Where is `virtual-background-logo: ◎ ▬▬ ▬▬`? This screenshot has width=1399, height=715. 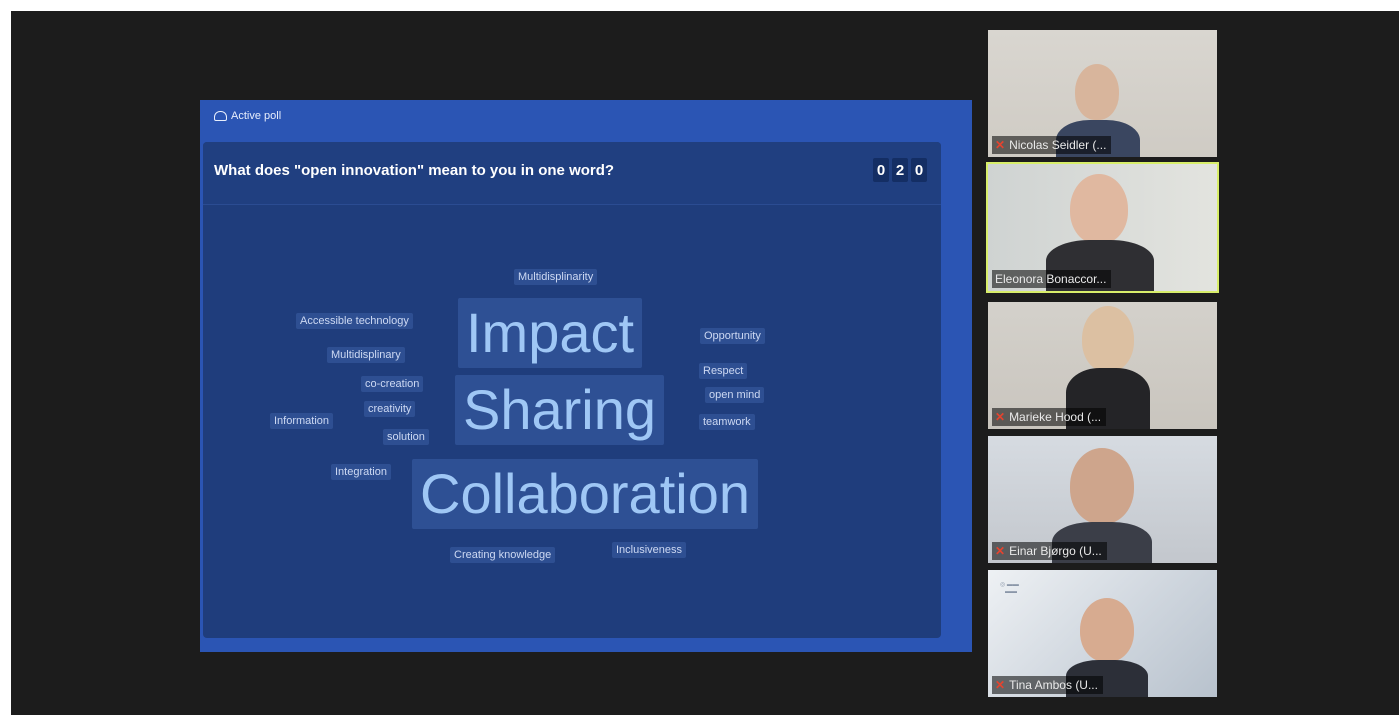
virtual-background-logo: ◎ ▬▬ ▬▬ is located at coordinates (1009, 588).